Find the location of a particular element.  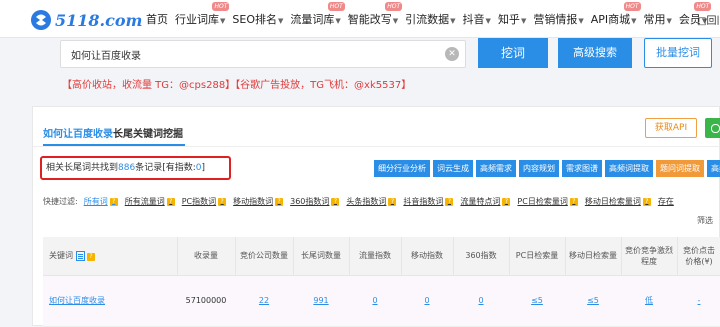

wechat-icon is located at coordinates (712, 128).